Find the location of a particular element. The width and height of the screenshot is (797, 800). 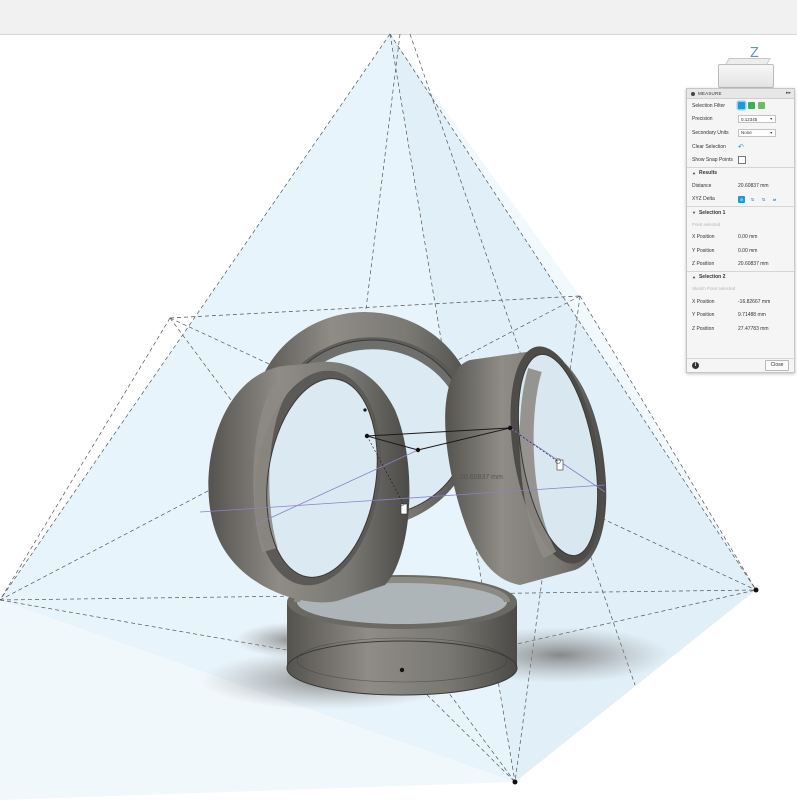

show-snap-points-row: Show Snap Points is located at coordinates (740, 160).